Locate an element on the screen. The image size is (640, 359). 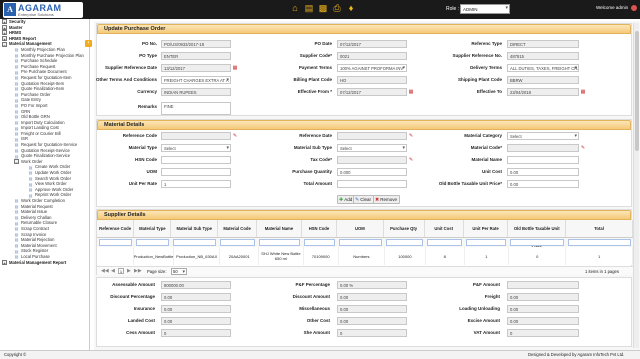
home-icon: ⌂ is located at coordinates (295, 8).